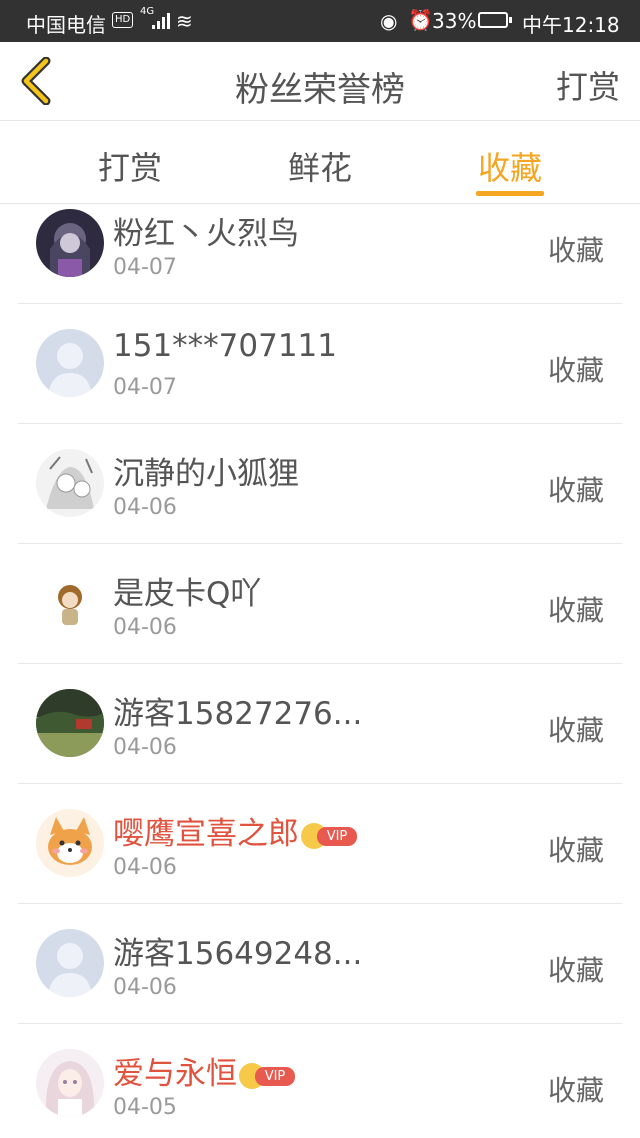 The image size is (640, 1138). Describe the element at coordinates (206, 474) in the screenshot. I see `fan-name: 沉静的小狐狸` at that location.